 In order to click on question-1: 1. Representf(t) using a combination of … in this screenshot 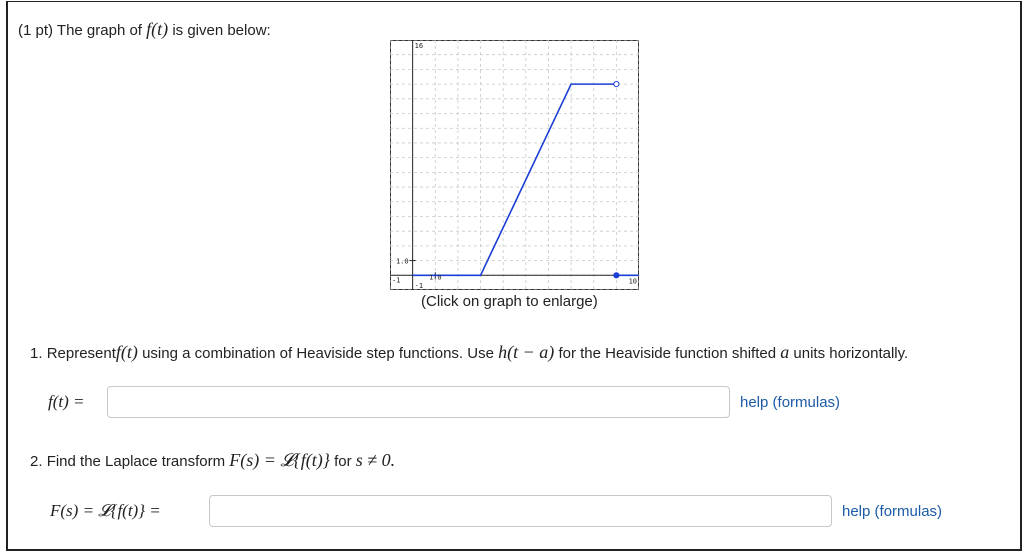, I will do `click(469, 352)`.